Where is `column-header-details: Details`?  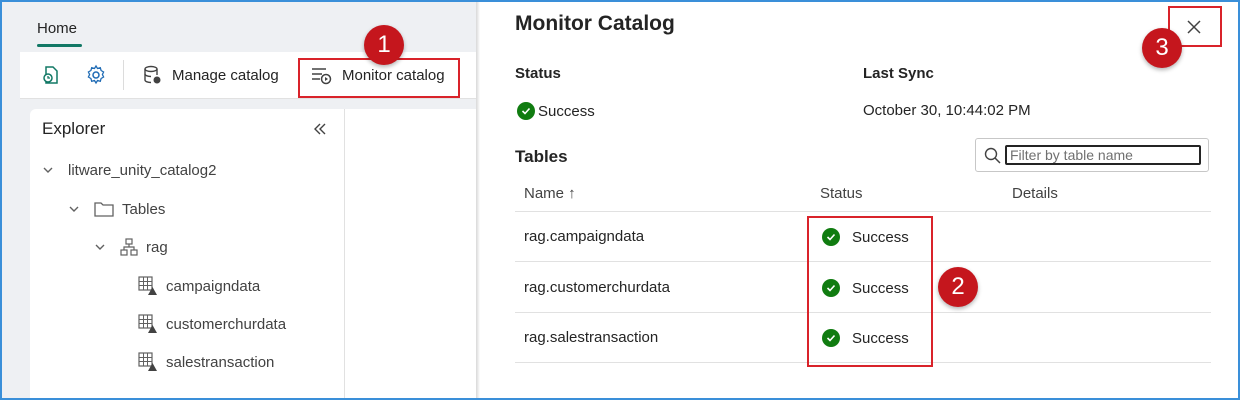 column-header-details: Details is located at coordinates (1035, 193).